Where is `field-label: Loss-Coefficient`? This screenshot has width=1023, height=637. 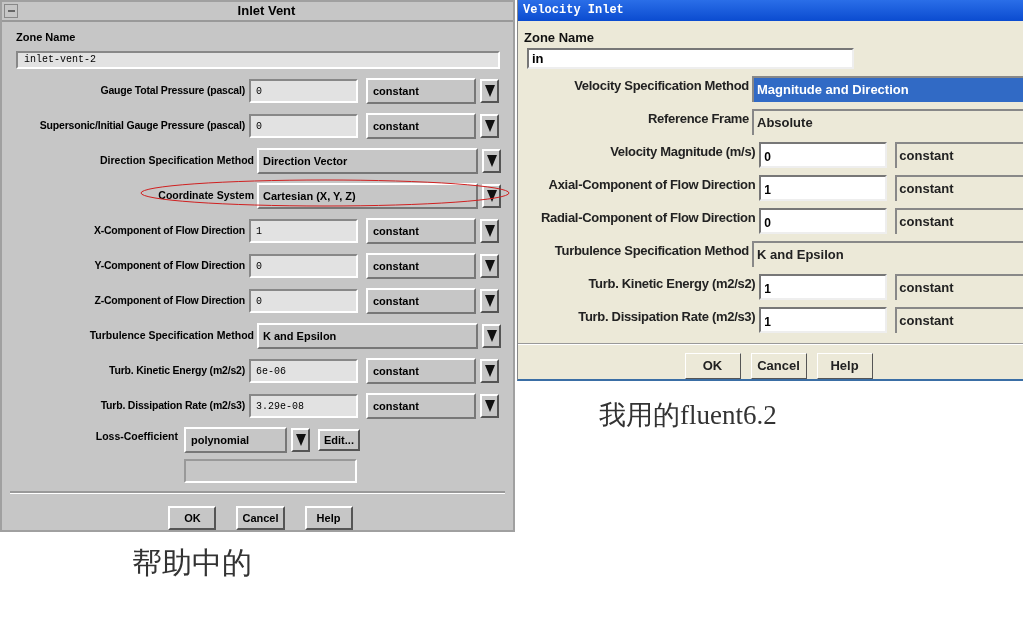 field-label: Loss-Coefficient is located at coordinates (136, 436).